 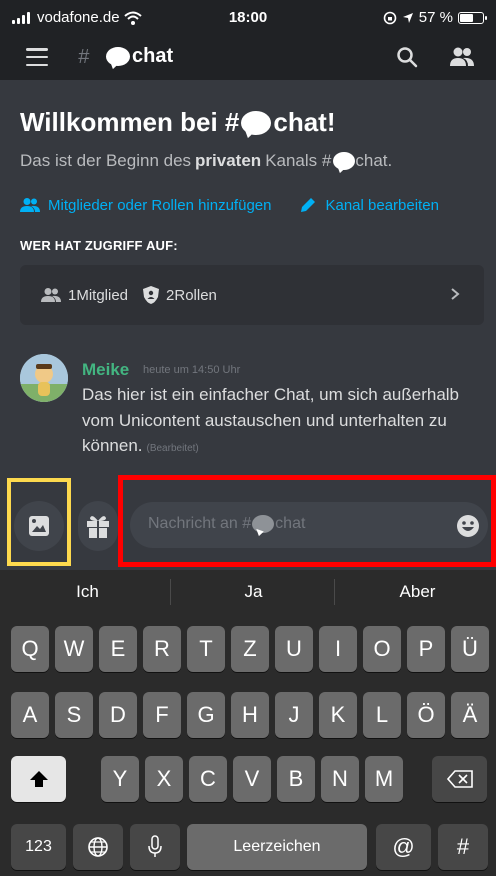 What do you see at coordinates (369, 205) in the screenshot?
I see `edit-channel-button: Kanal bearbeiten` at bounding box center [369, 205].